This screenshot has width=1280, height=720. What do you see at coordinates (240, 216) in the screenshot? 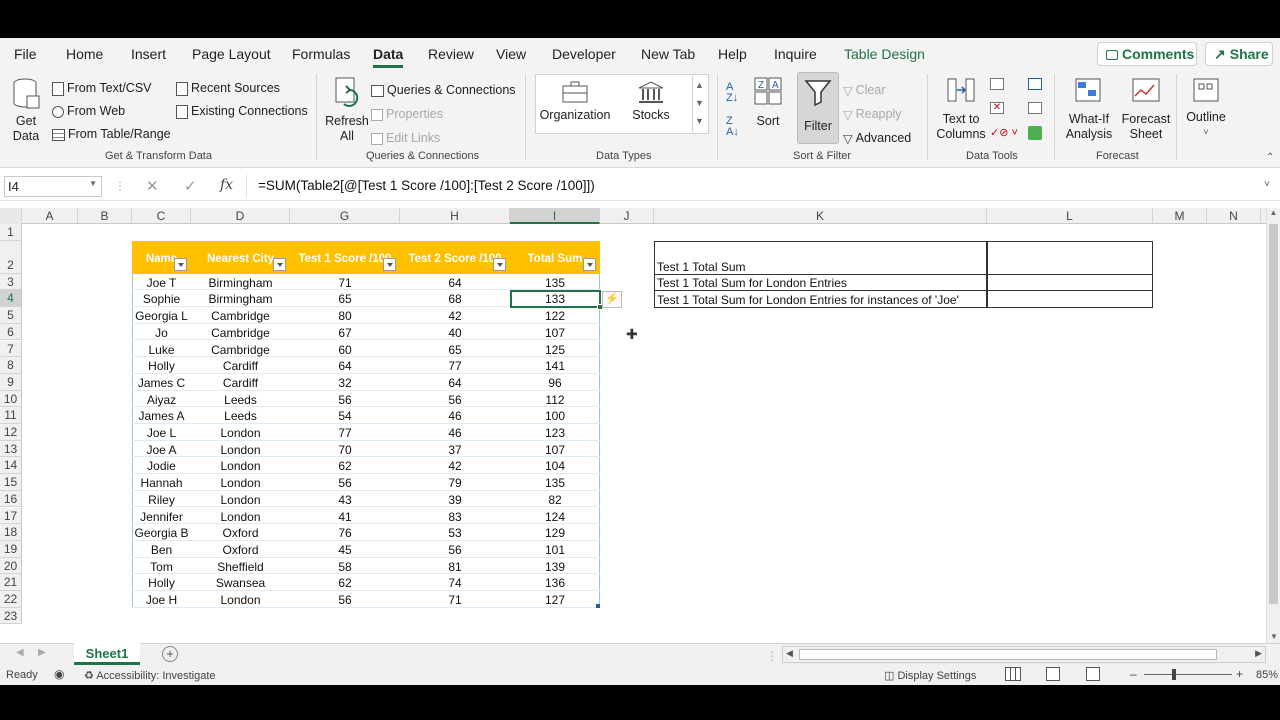
I see `column-header: D` at bounding box center [240, 216].